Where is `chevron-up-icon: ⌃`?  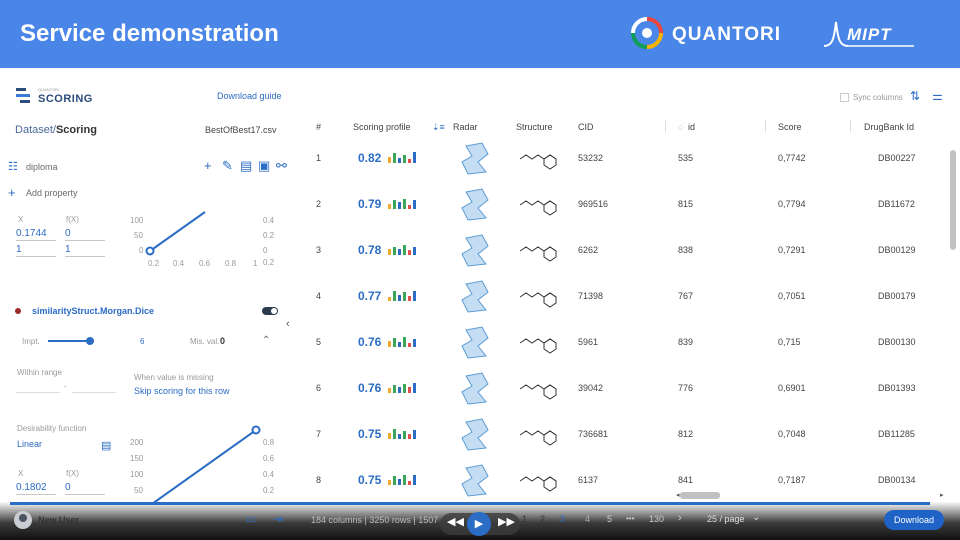
chevron-up-icon: ⌃ is located at coordinates (266, 340).